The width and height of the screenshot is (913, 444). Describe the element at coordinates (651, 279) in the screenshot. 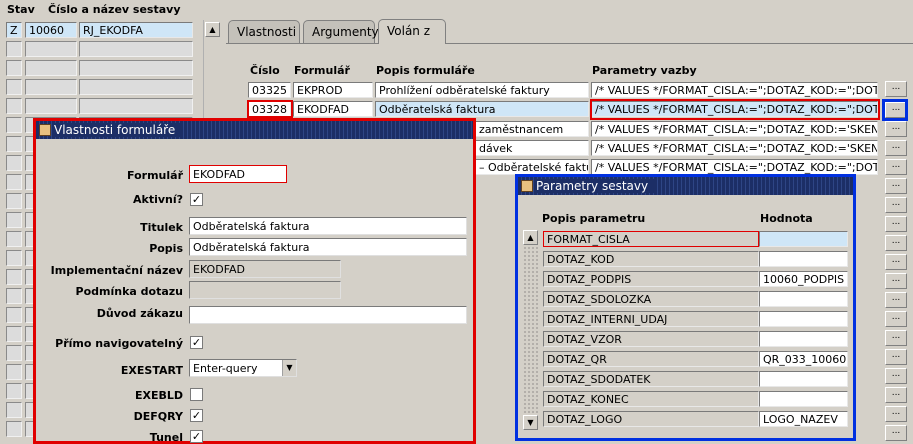

I see `param-name: DOTAZ_PODPIS` at that location.